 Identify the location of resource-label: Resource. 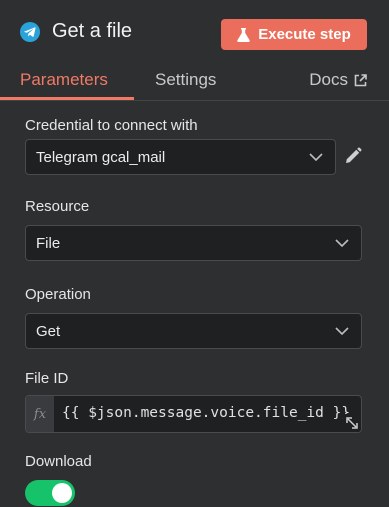
(57, 206).